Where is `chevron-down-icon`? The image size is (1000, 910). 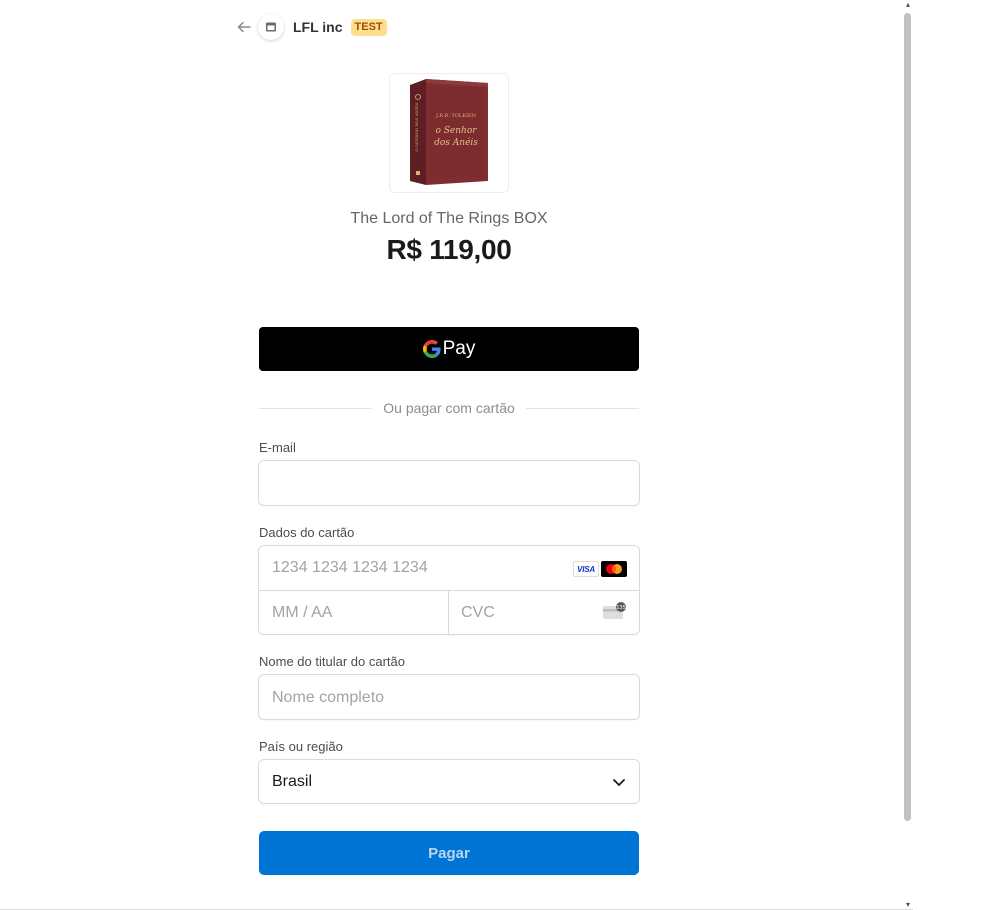
chevron-down-icon is located at coordinates (619, 782).